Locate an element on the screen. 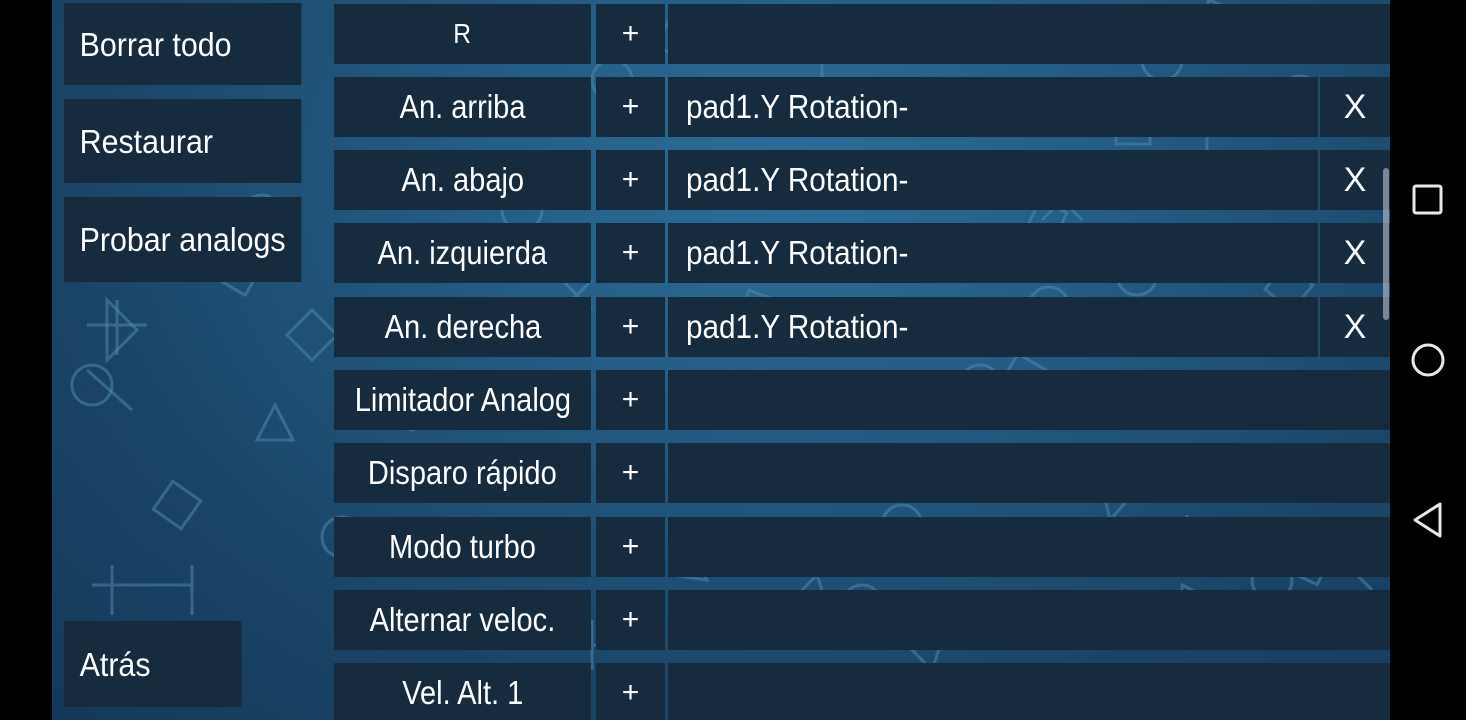 The image size is (1466, 720). control-name-text: Alternar veloc. is located at coordinates (462, 619).